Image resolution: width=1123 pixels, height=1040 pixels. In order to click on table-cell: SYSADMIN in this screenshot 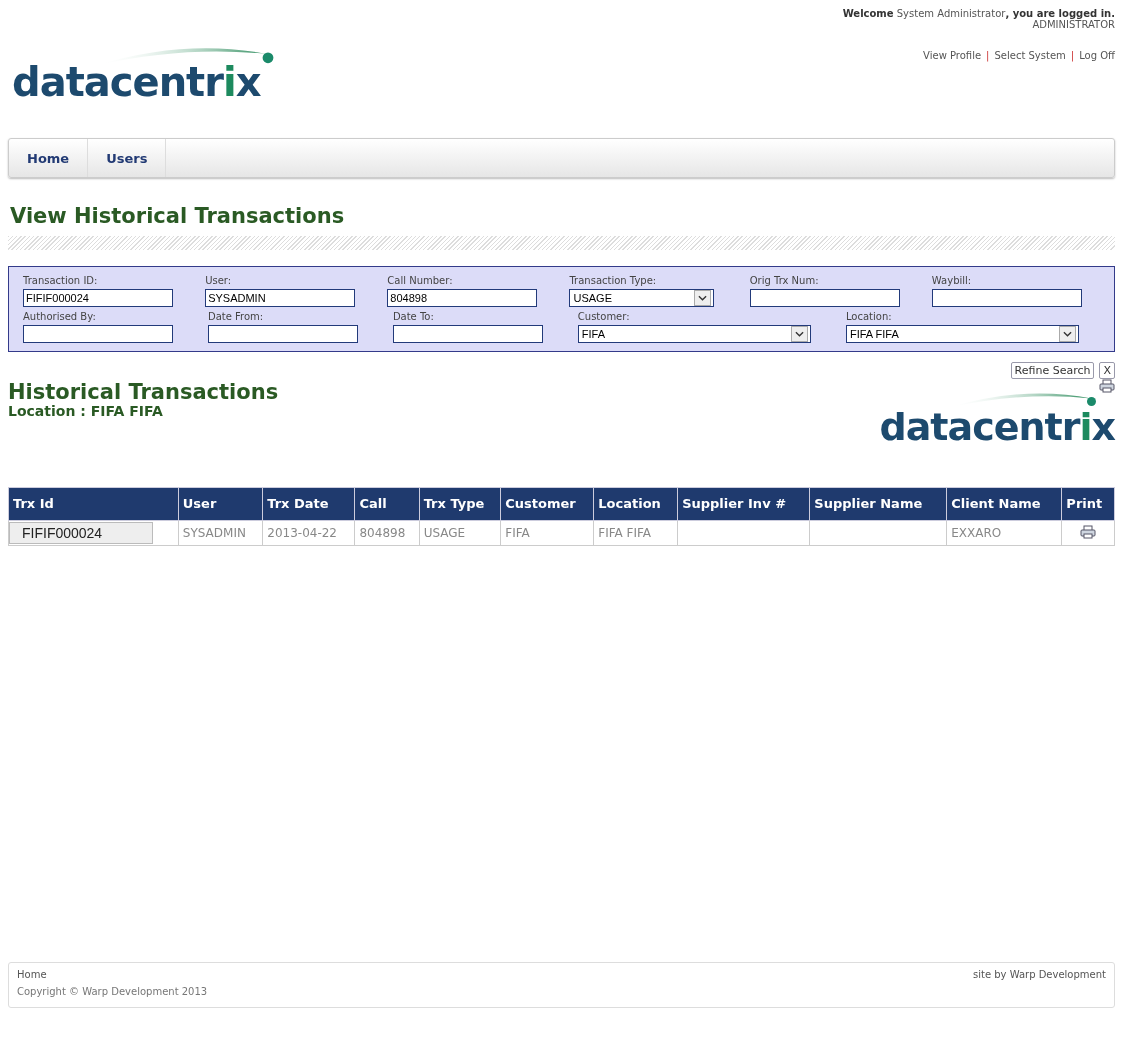, I will do `click(220, 533)`.